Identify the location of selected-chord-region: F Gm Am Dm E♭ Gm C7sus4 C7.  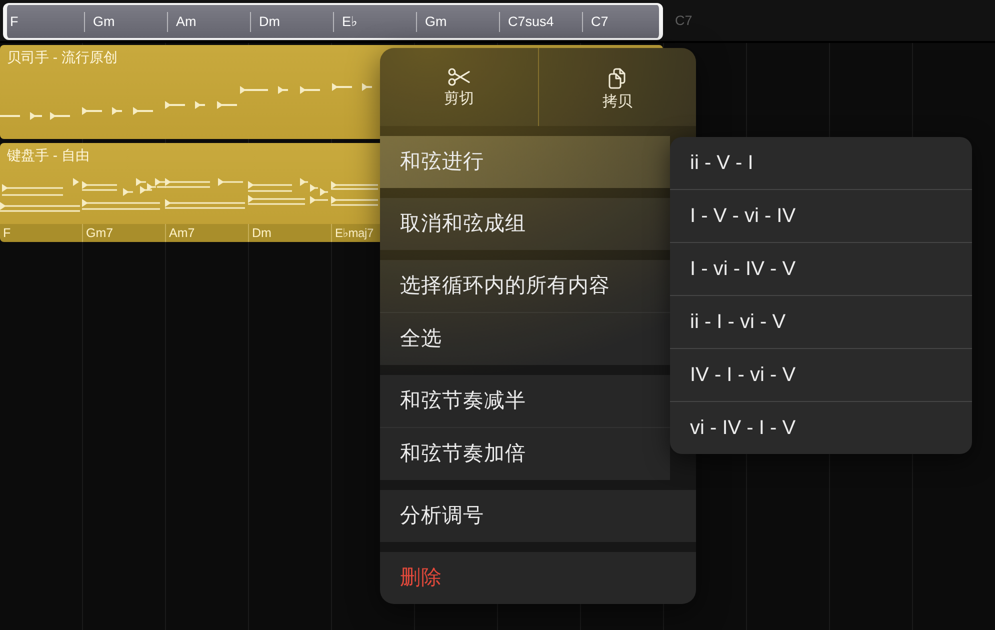
(333, 21).